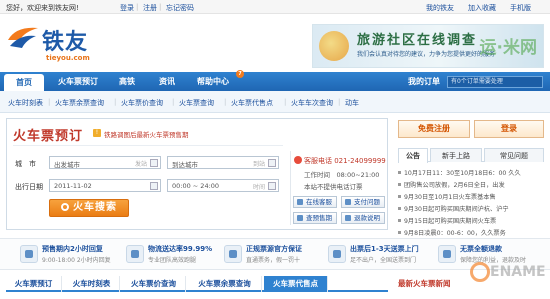 The width and height of the screenshot is (550, 299). What do you see at coordinates (142, 103) in the screenshot?
I see `subnav-item-fare-query: 火车票价查询` at bounding box center [142, 103].